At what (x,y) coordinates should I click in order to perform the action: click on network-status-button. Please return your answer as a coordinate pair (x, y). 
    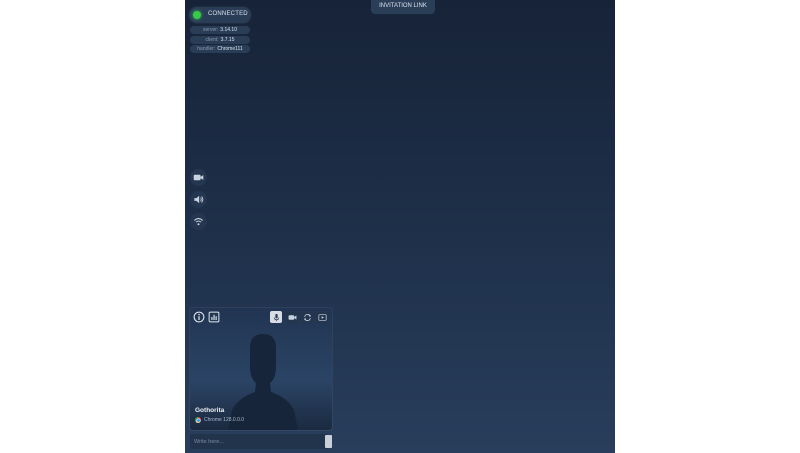
    Looking at the image, I should click on (198, 221).